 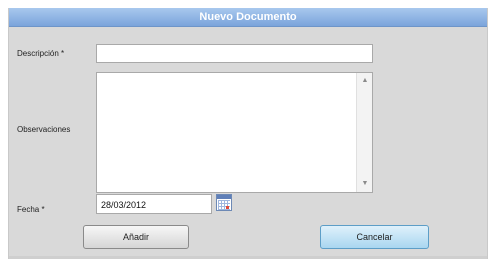 What do you see at coordinates (234, 53) in the screenshot?
I see `descripcion-input` at bounding box center [234, 53].